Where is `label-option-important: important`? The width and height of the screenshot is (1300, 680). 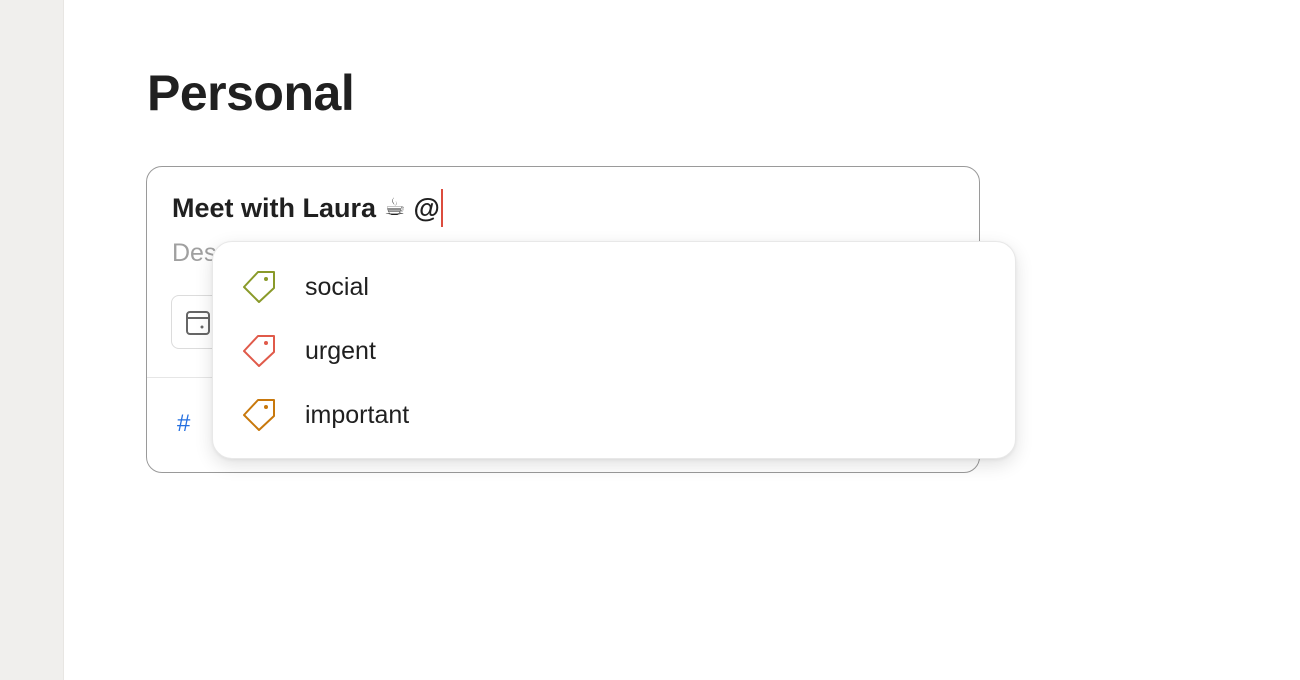 label-option-important: important is located at coordinates (614, 415).